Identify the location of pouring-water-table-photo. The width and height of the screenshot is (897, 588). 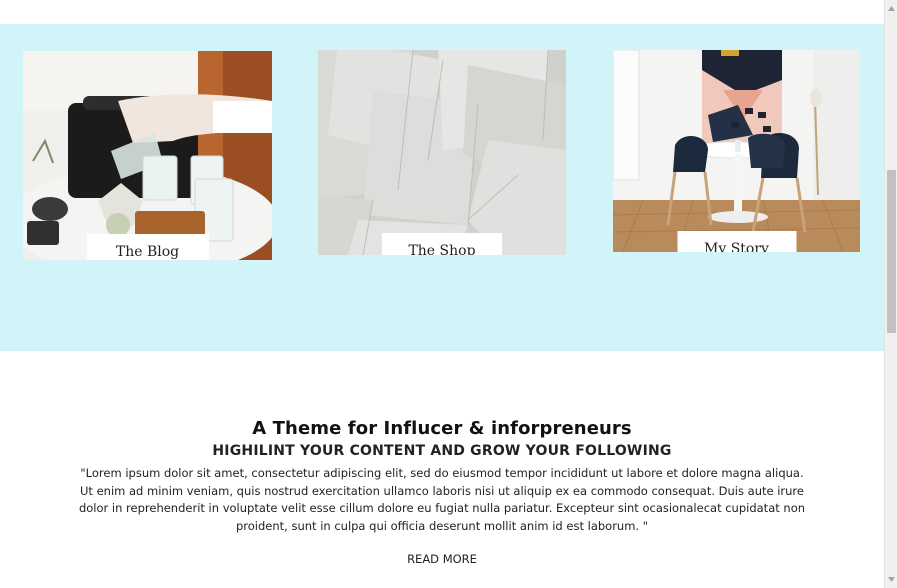
(147, 155).